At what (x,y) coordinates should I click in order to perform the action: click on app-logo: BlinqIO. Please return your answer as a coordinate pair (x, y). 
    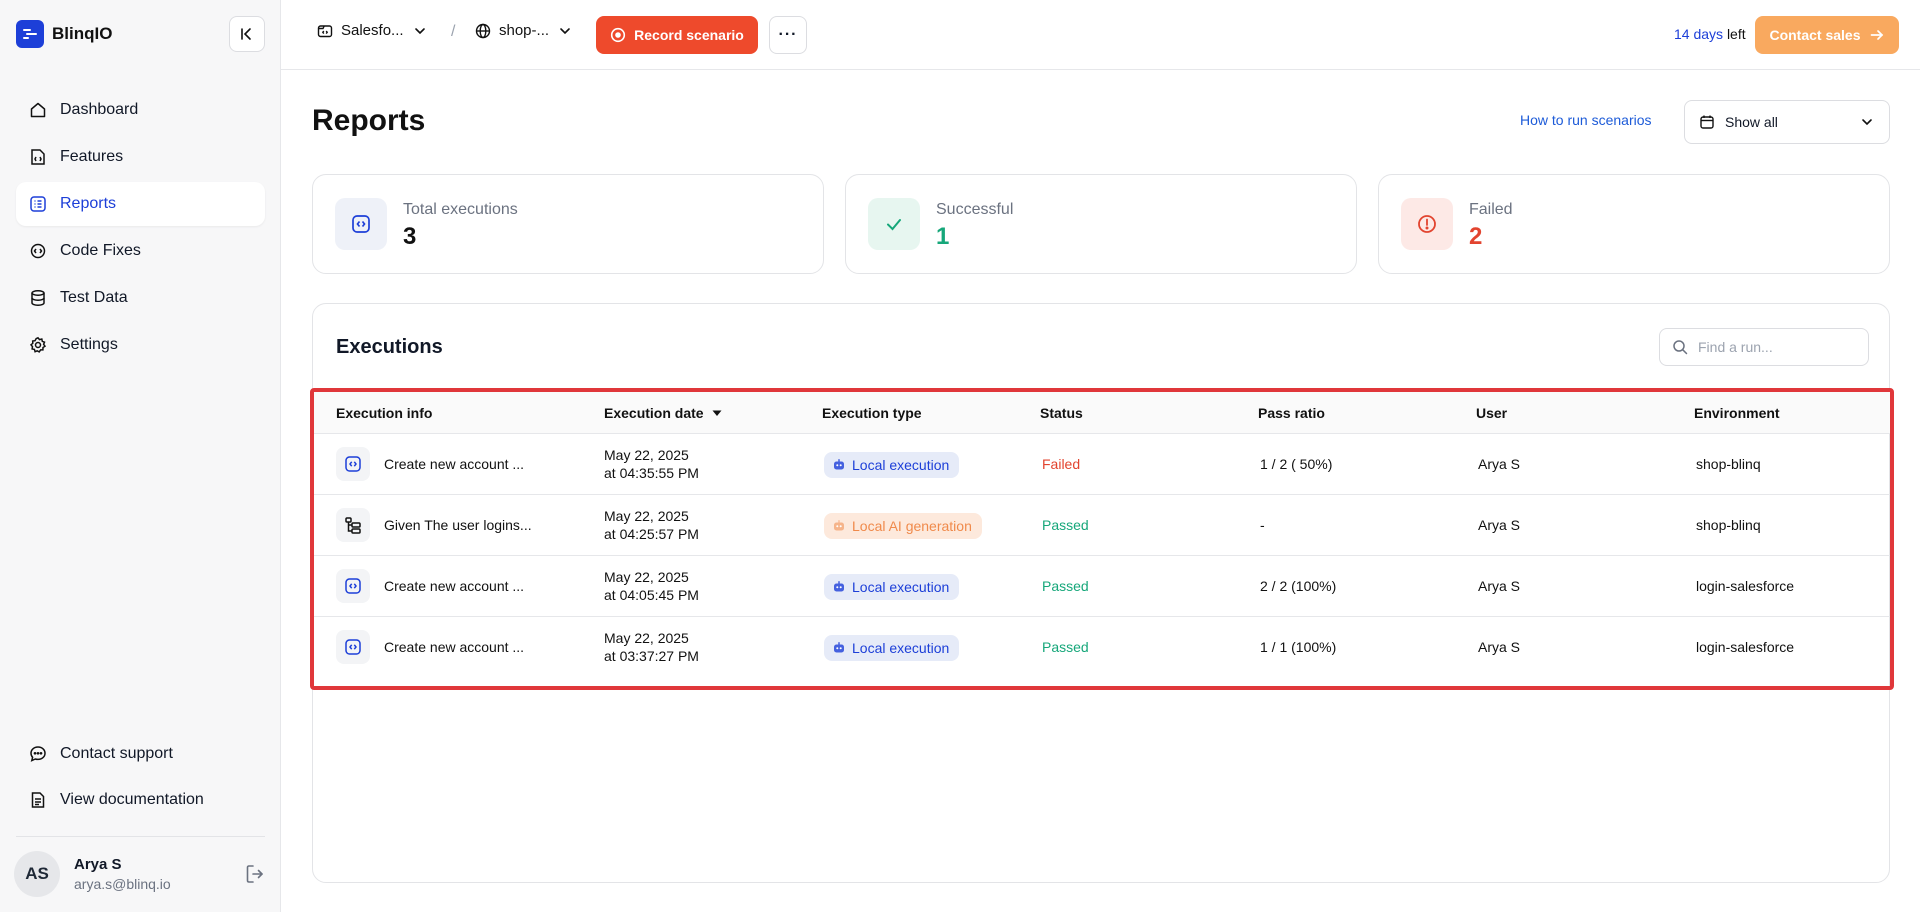
    Looking at the image, I should click on (64, 34).